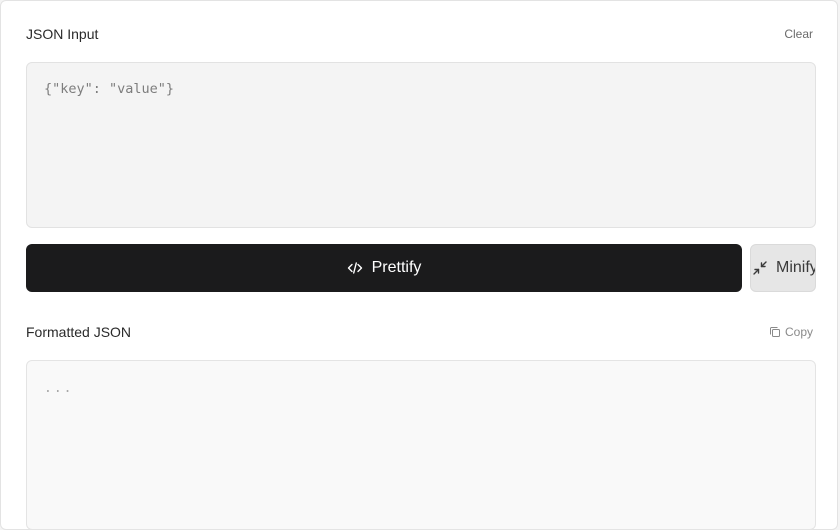 The width and height of the screenshot is (840, 530). I want to click on minify-button: Minify, so click(783, 268).